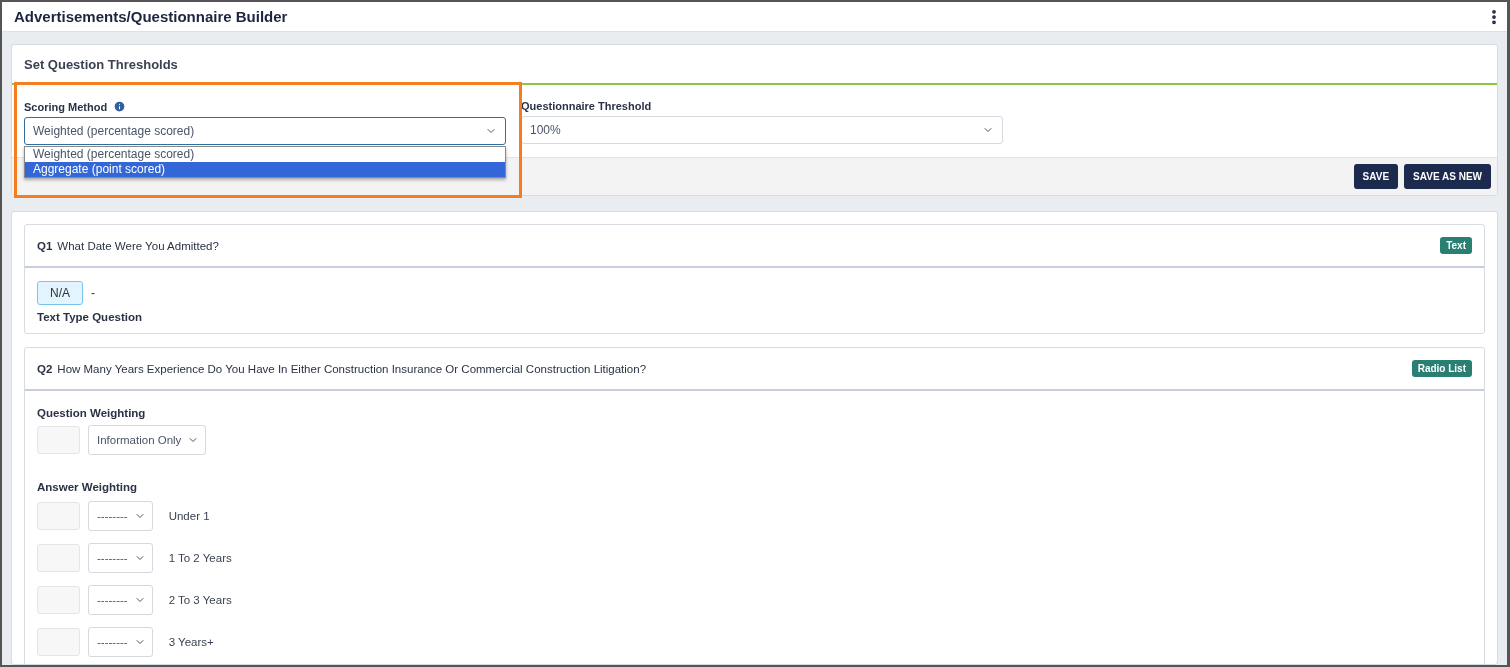 The width and height of the screenshot is (1510, 667). Describe the element at coordinates (60, 293) in the screenshot. I see `answer-value: N/A` at that location.